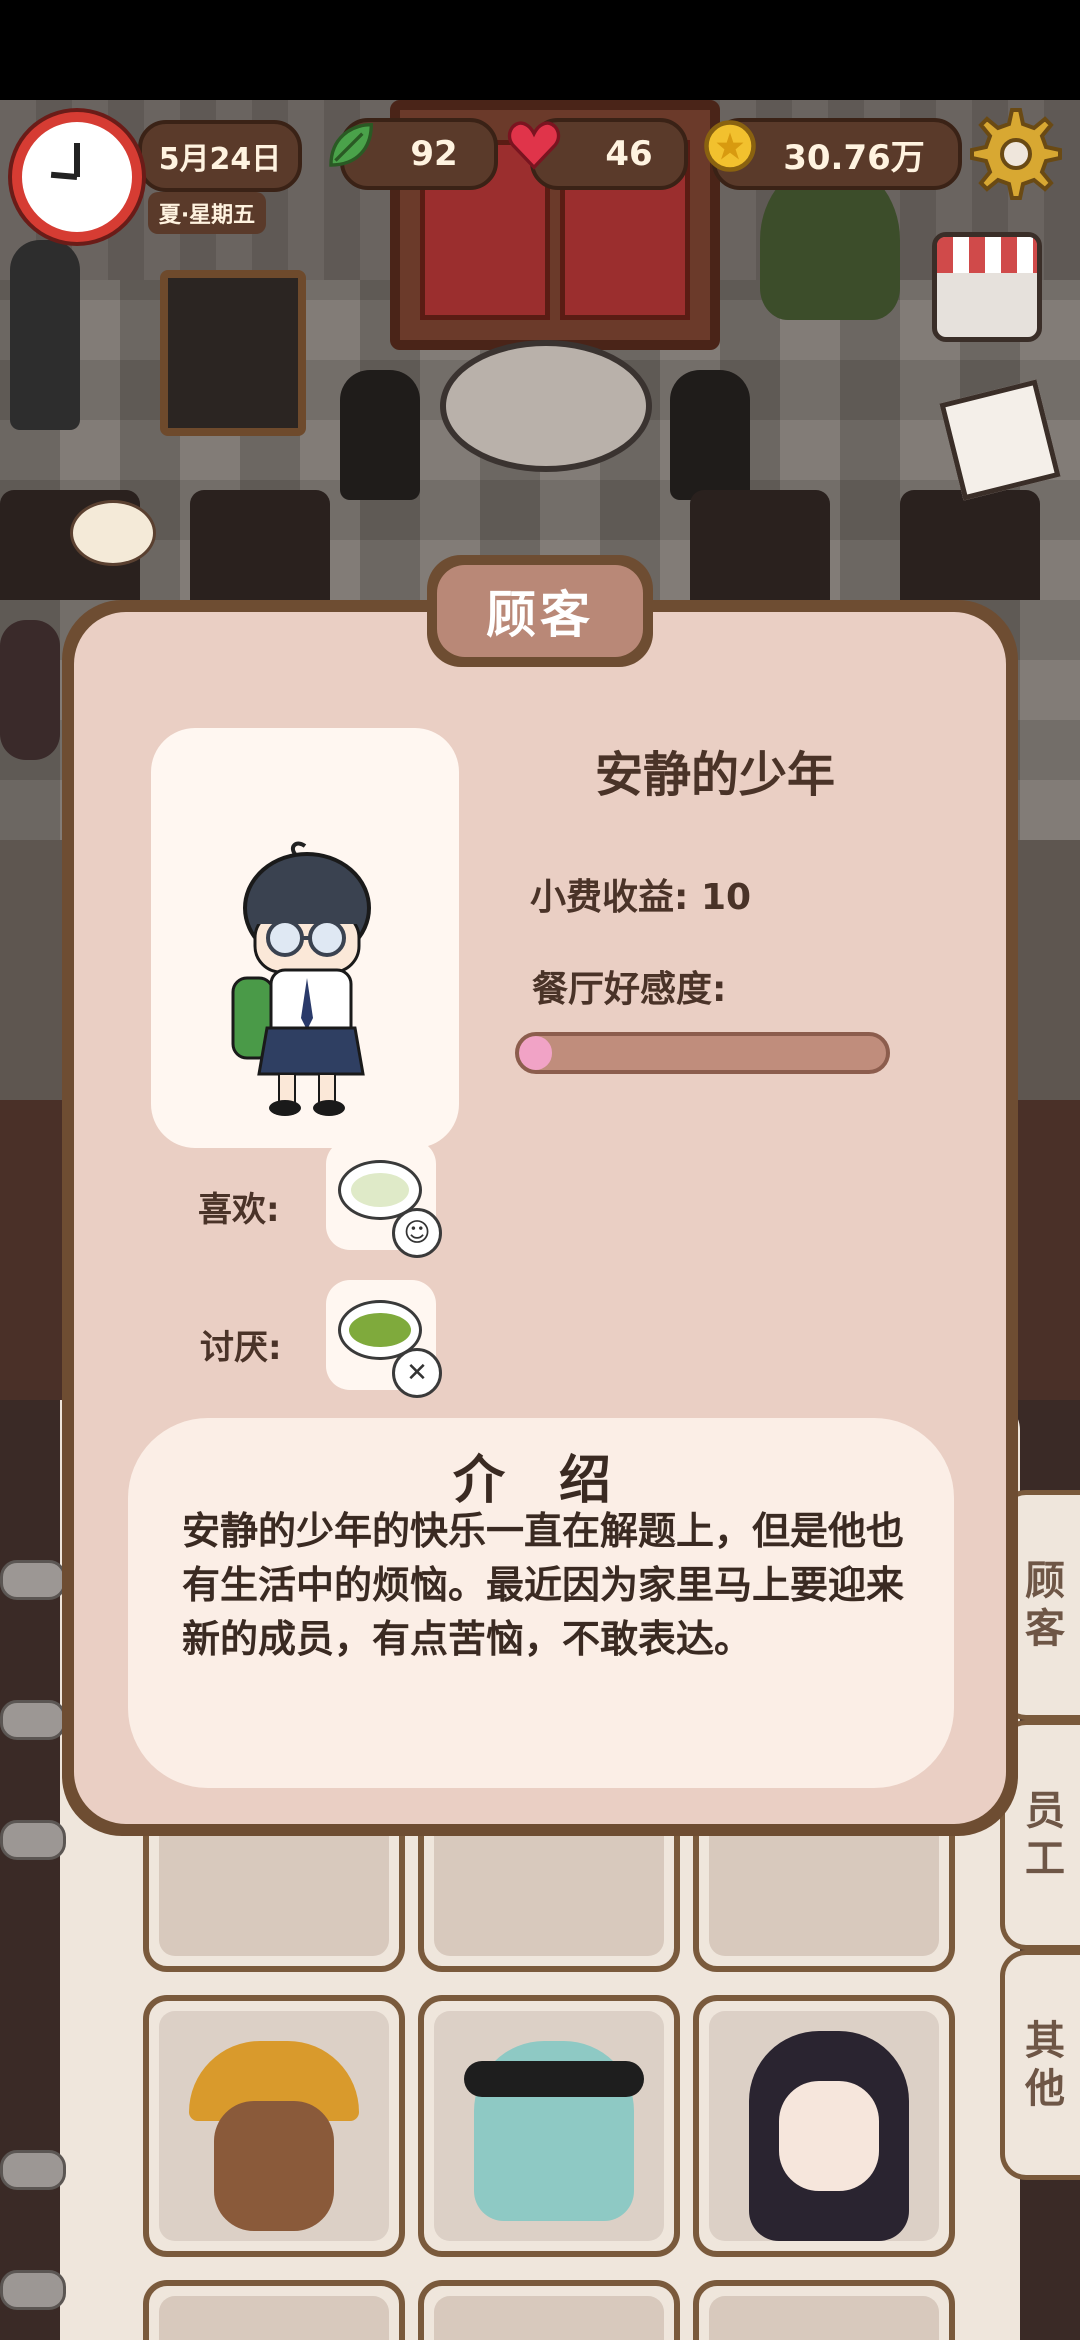 This screenshot has width=1080, height=2340. What do you see at coordinates (536, 1053) in the screenshot?
I see `favor-progress-fill` at bounding box center [536, 1053].